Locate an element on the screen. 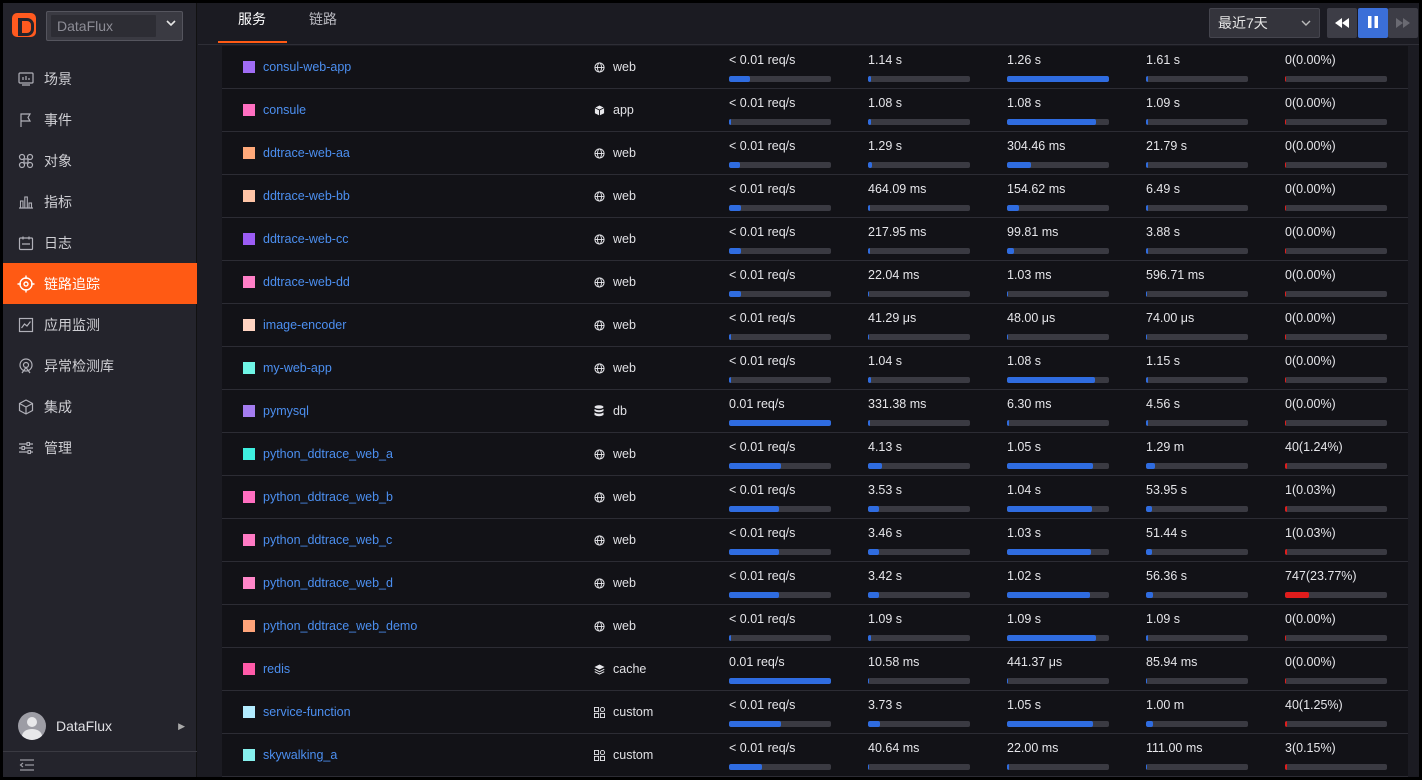 The image size is (1422, 780). service-name-link: ddtrace-web-bb is located at coordinates (306, 196).